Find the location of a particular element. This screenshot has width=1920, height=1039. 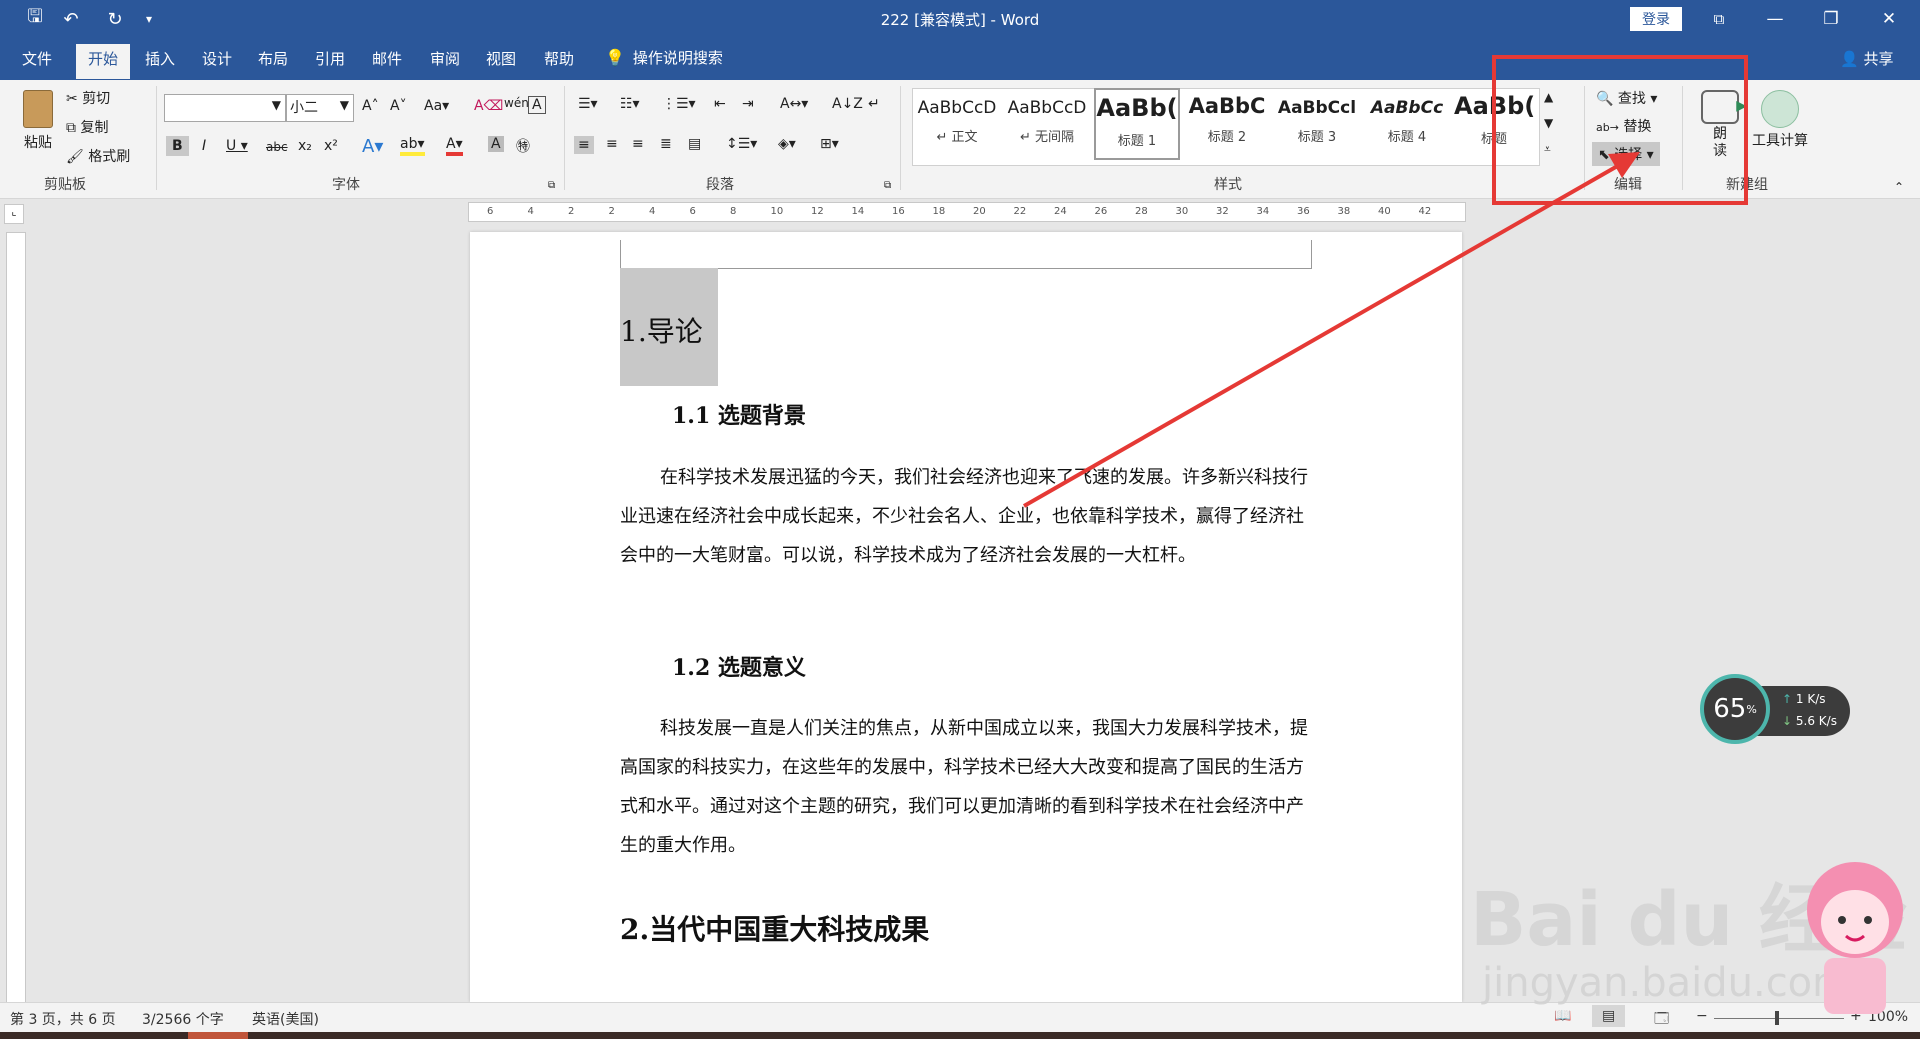

tab-selector: ⌞ is located at coordinates (14, 214).